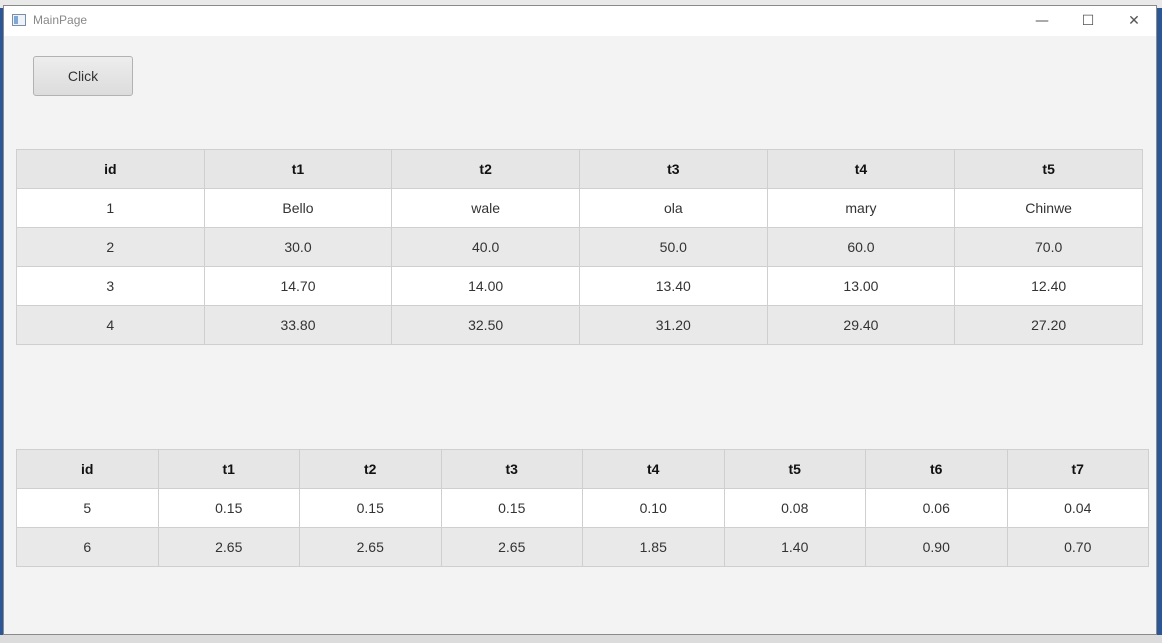  I want to click on table-cell: 40.0, so click(485, 247).